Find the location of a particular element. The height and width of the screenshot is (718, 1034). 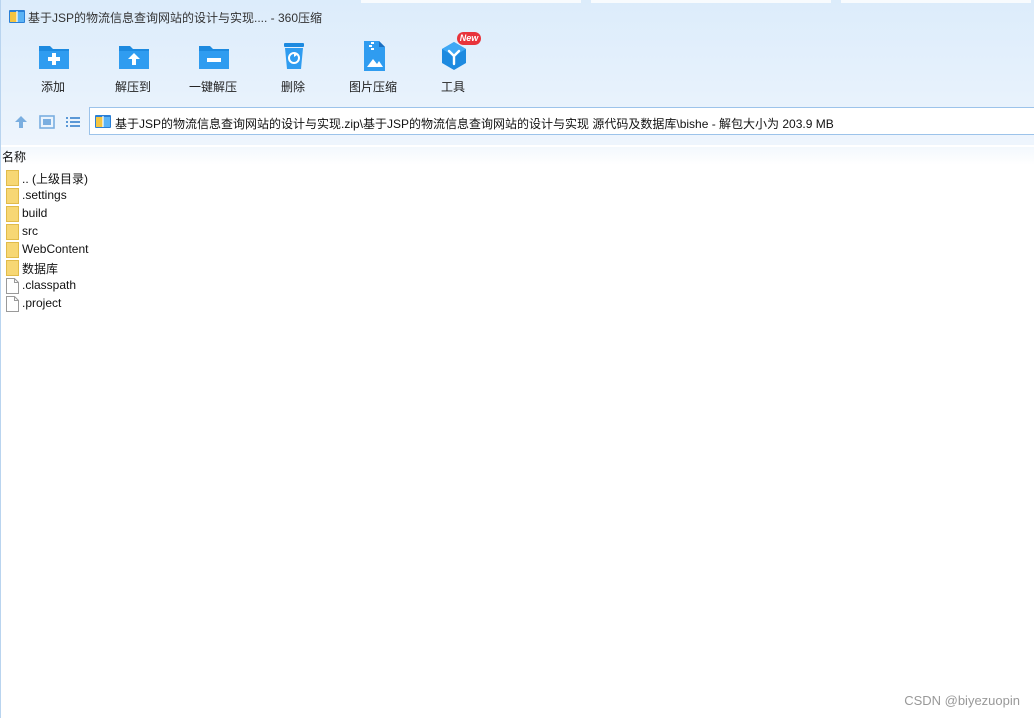

new-badge: New is located at coordinates (469, 38).